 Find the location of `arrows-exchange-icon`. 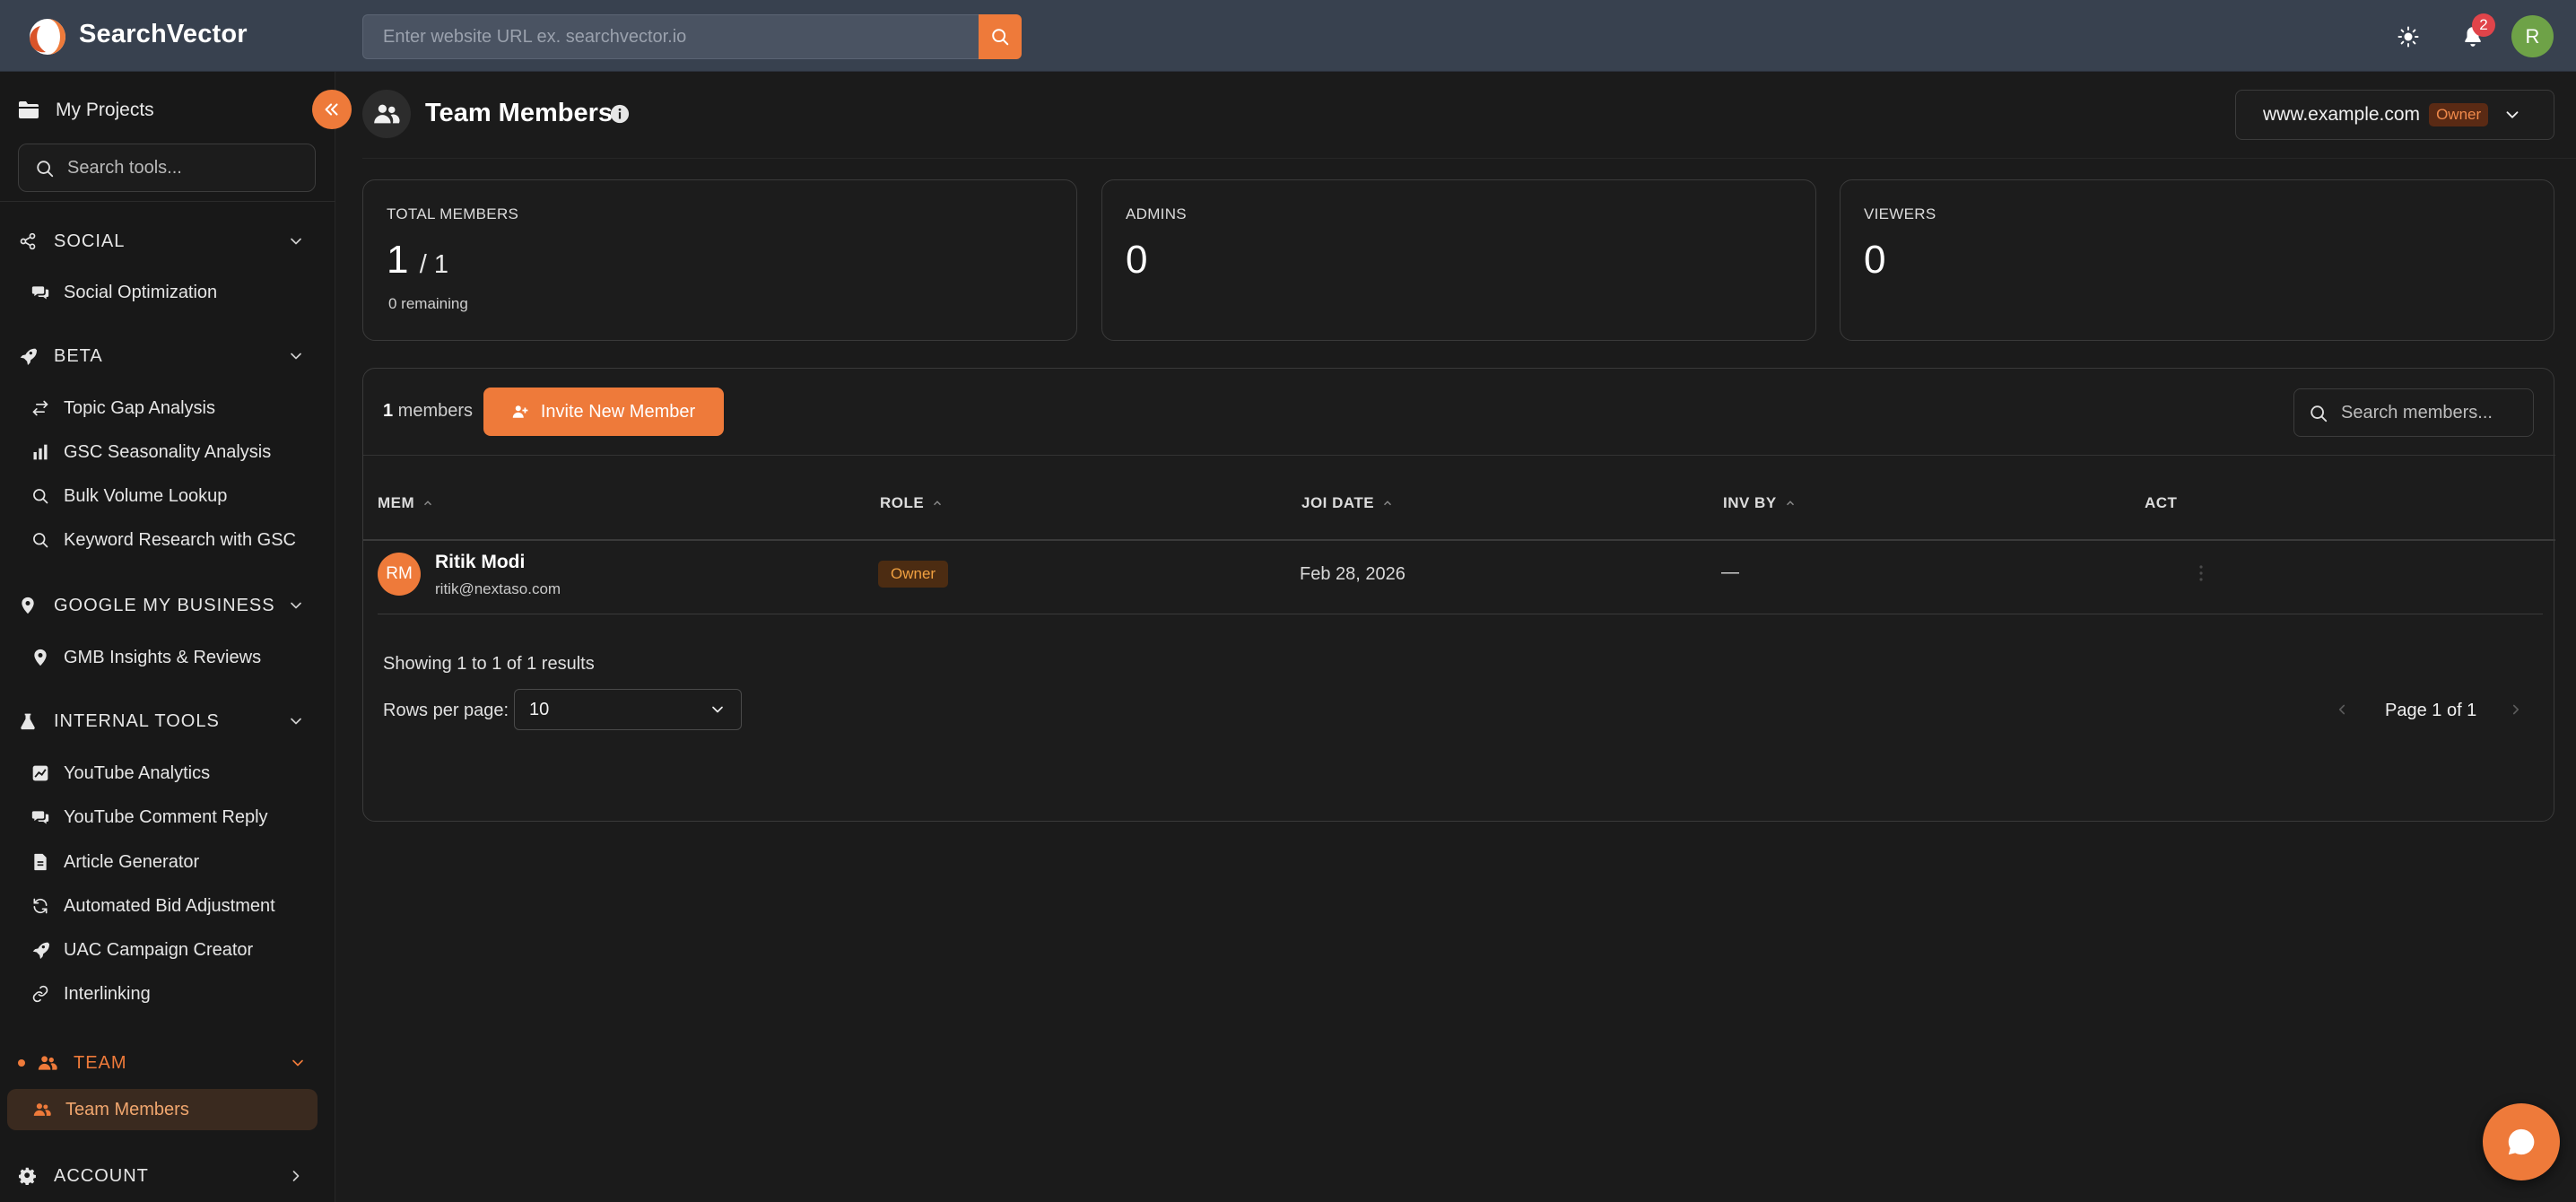

arrows-exchange-icon is located at coordinates (40, 408).